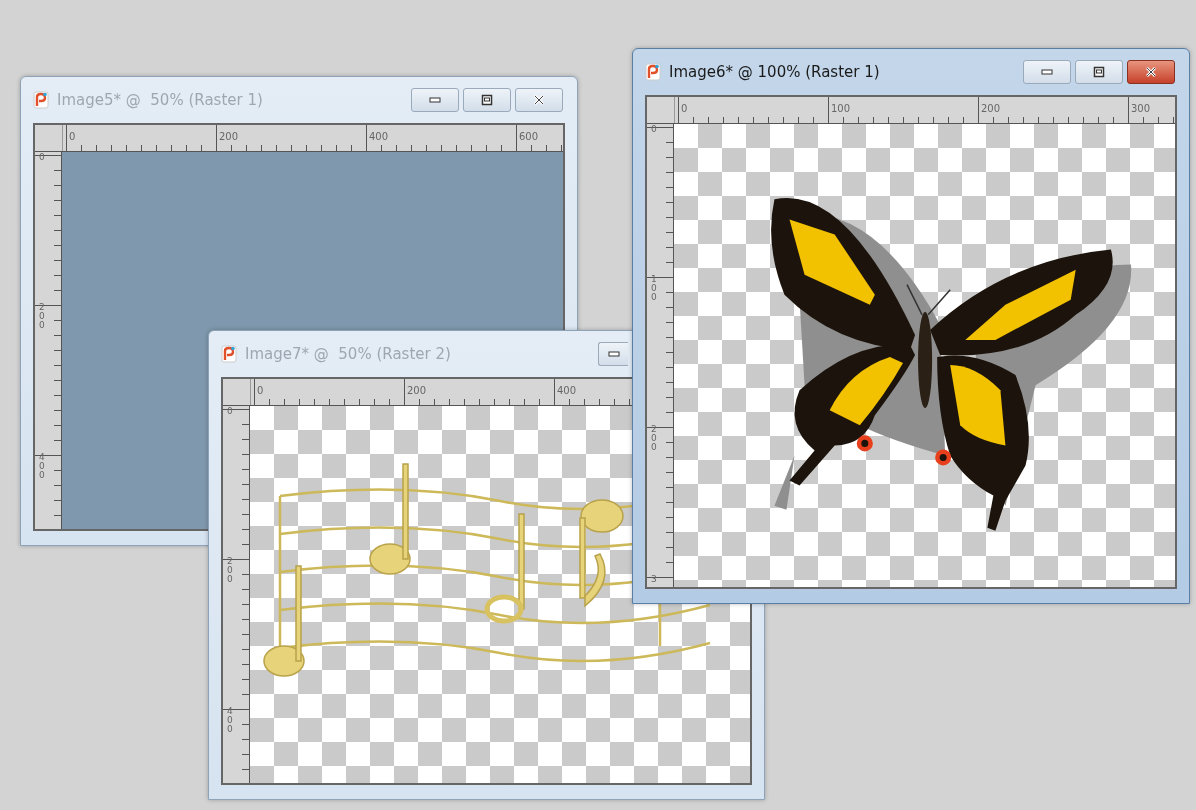 Image resolution: width=1196 pixels, height=810 pixels. What do you see at coordinates (654, 579) in the screenshot?
I see `ruler-label: 3` at bounding box center [654, 579].